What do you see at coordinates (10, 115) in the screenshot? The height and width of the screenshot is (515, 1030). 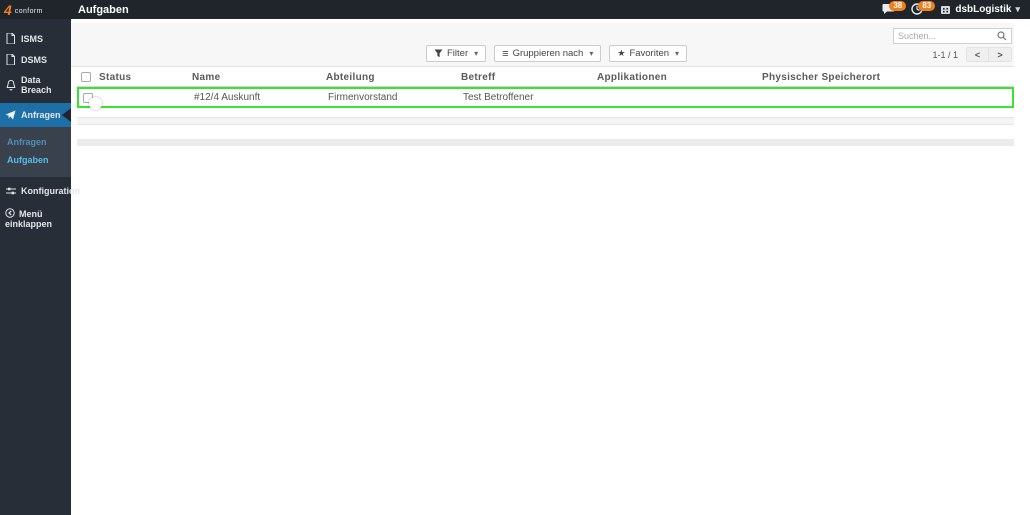 I see `paper-plane-icon` at bounding box center [10, 115].